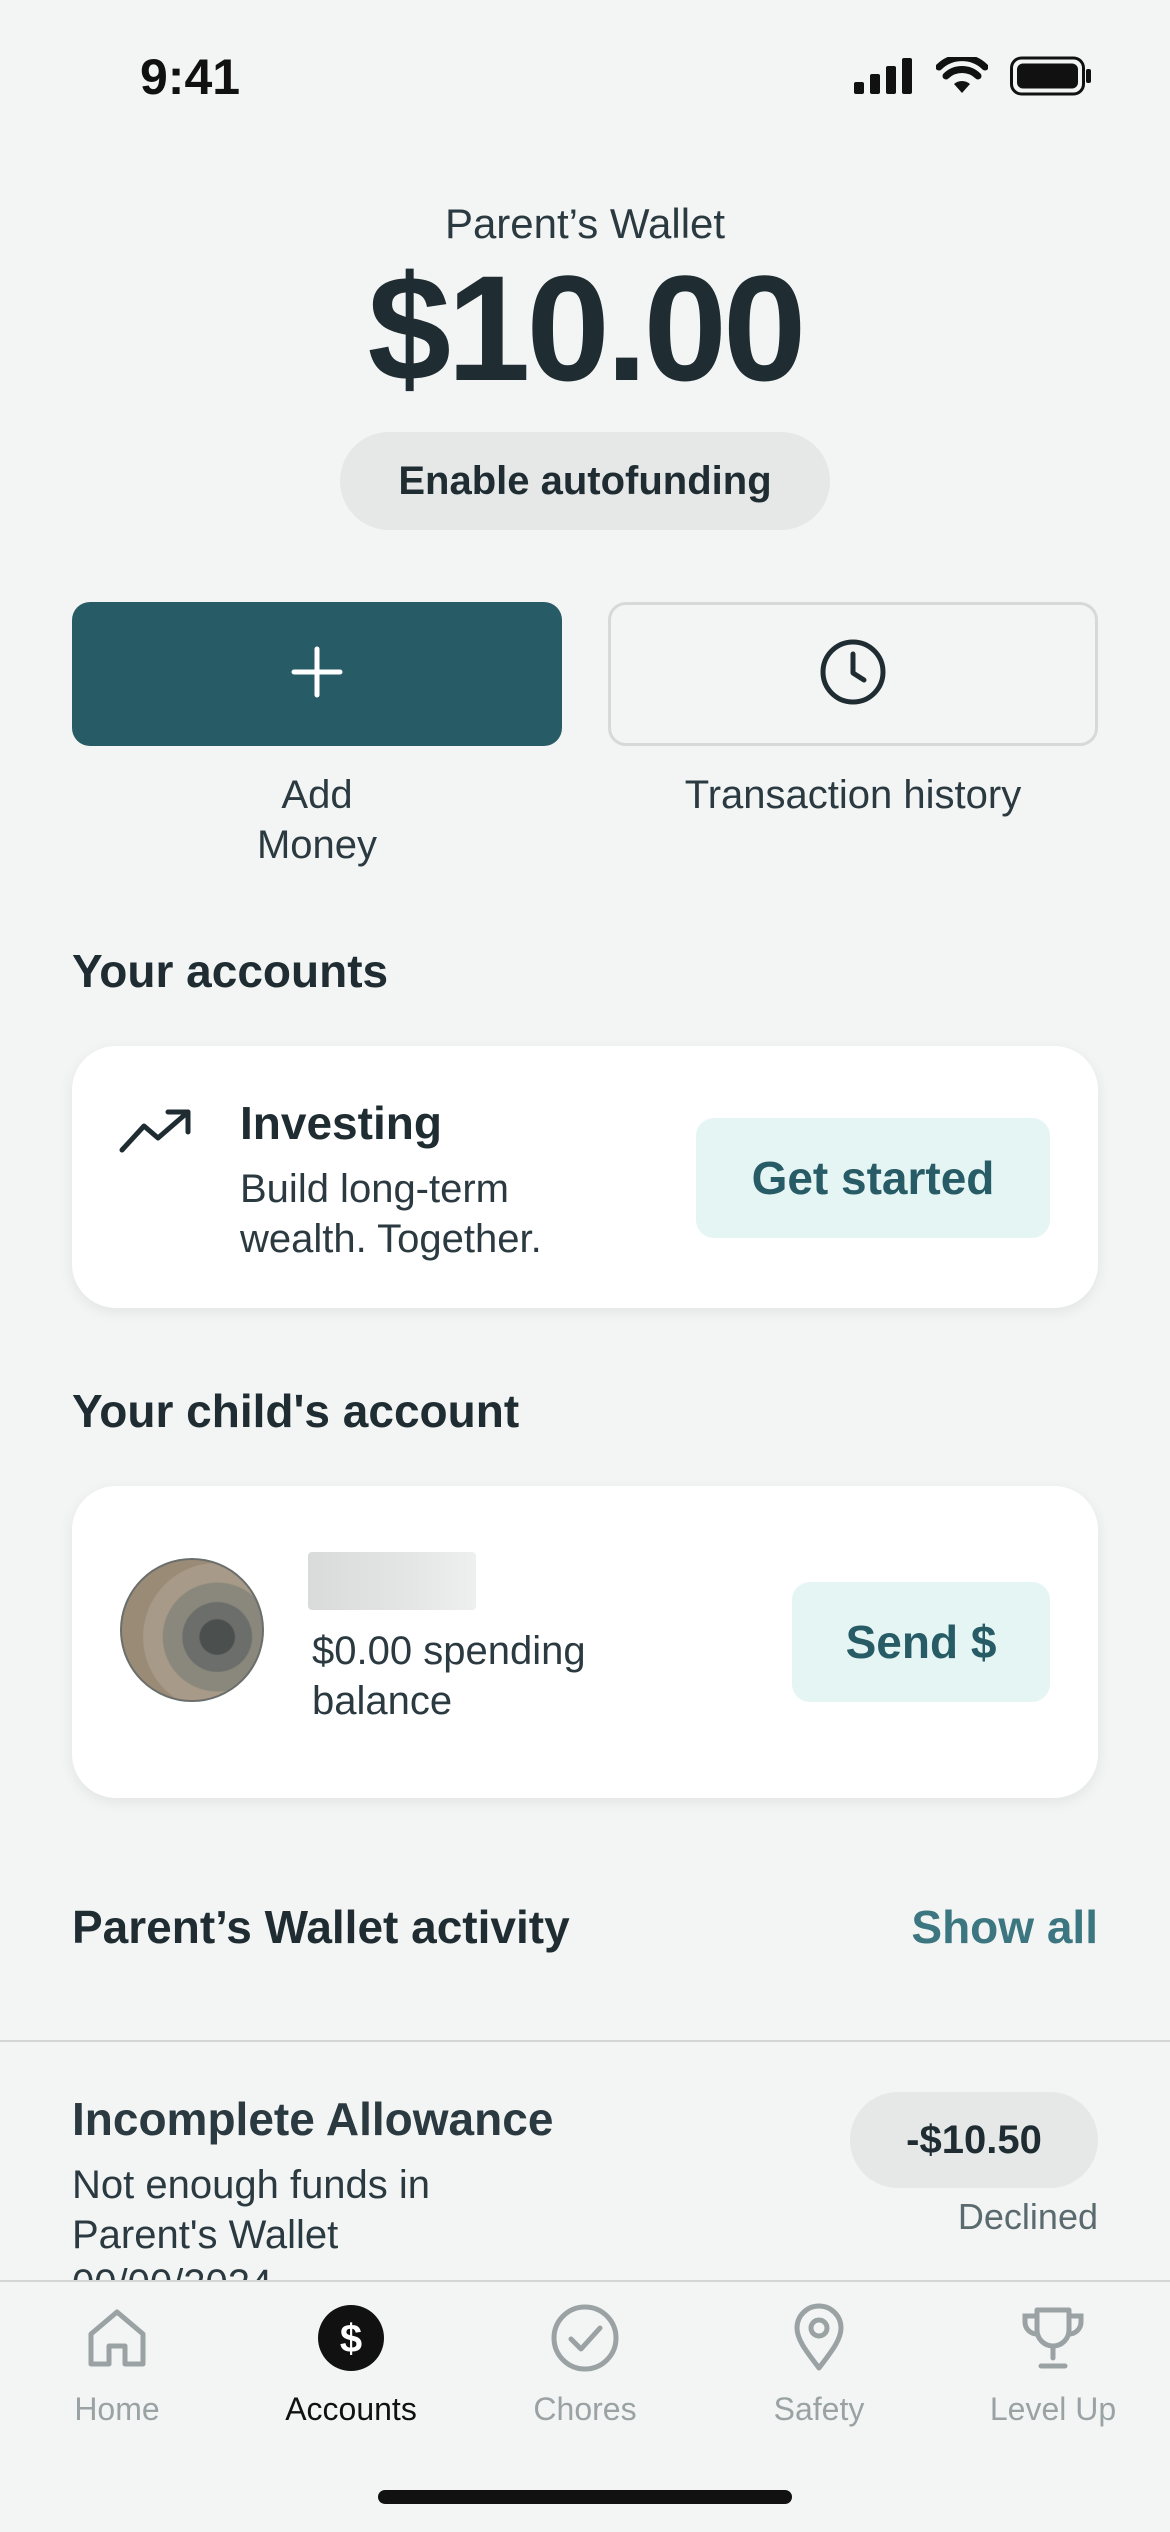  I want to click on signal-icon, so click(884, 78).